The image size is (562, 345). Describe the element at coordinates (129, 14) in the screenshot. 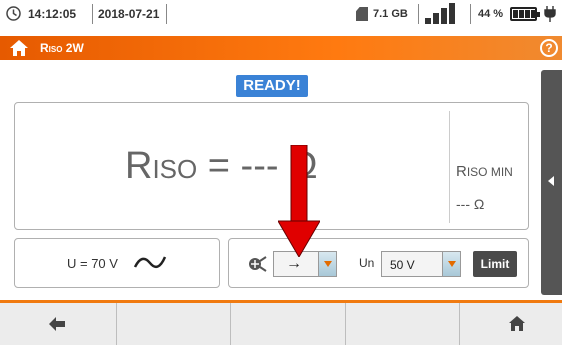

I see `status-date: 2018-07-21` at that location.